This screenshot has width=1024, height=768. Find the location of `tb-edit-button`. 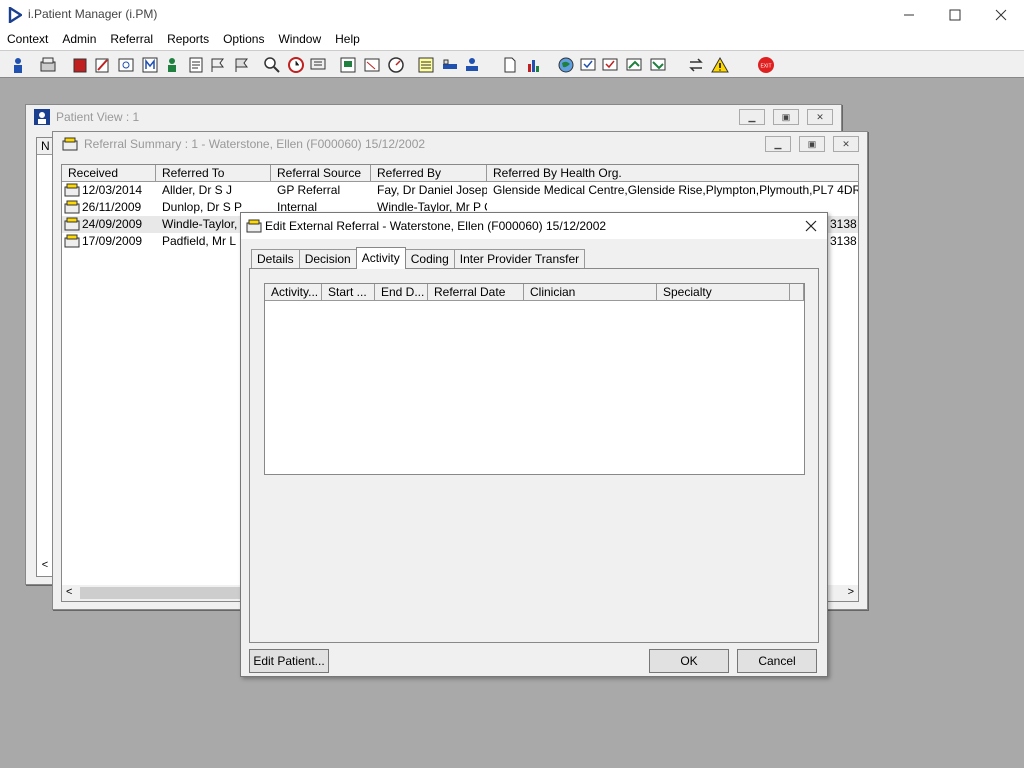

tb-edit-button is located at coordinates (102, 64).